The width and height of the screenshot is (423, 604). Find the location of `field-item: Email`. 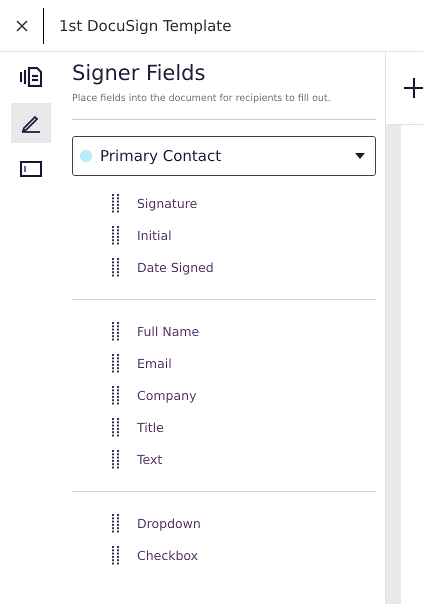

field-item: Email is located at coordinates (122, 363).